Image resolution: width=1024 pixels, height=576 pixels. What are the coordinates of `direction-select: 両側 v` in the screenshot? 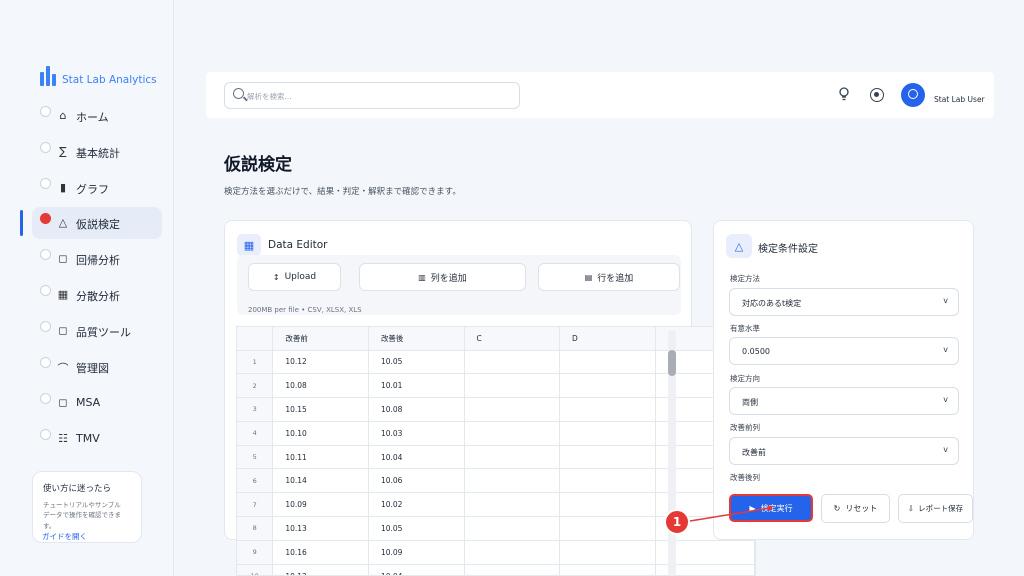 It's located at (844, 401).